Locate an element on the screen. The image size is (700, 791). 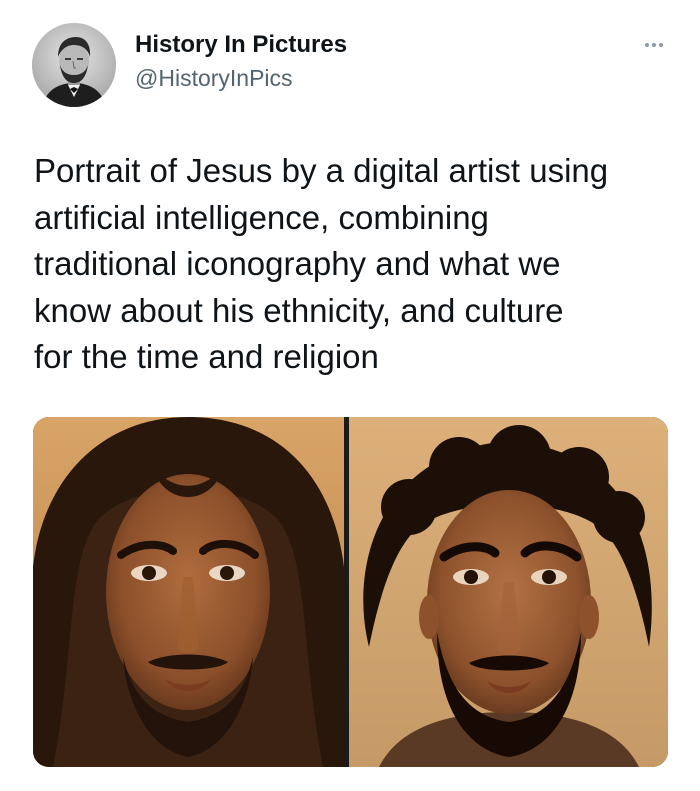
author-handle: @HistoryInPics is located at coordinates (214, 78).